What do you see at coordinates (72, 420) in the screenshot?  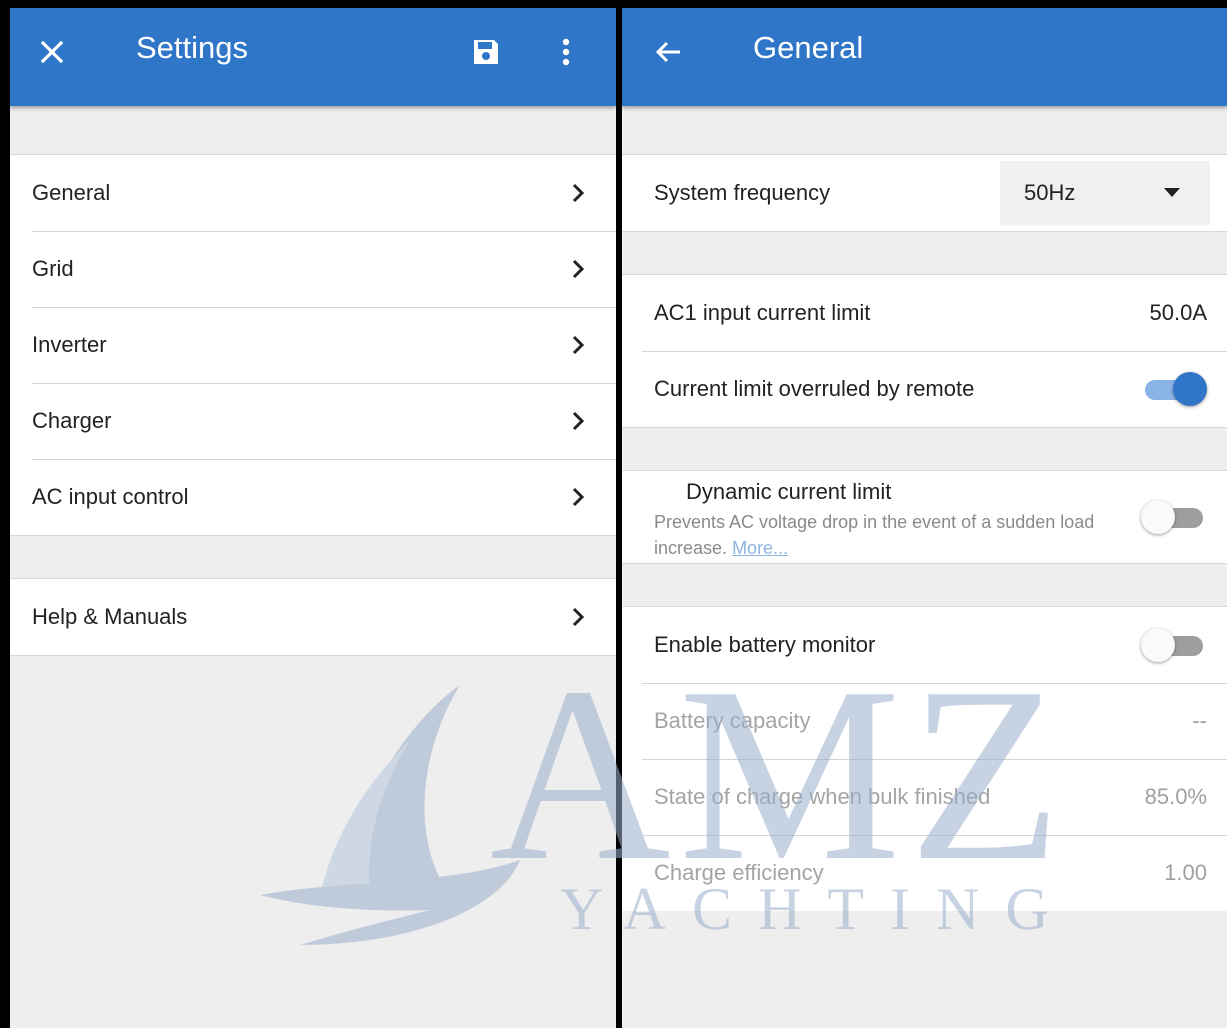 I see `menu-item-label: Charger` at bounding box center [72, 420].